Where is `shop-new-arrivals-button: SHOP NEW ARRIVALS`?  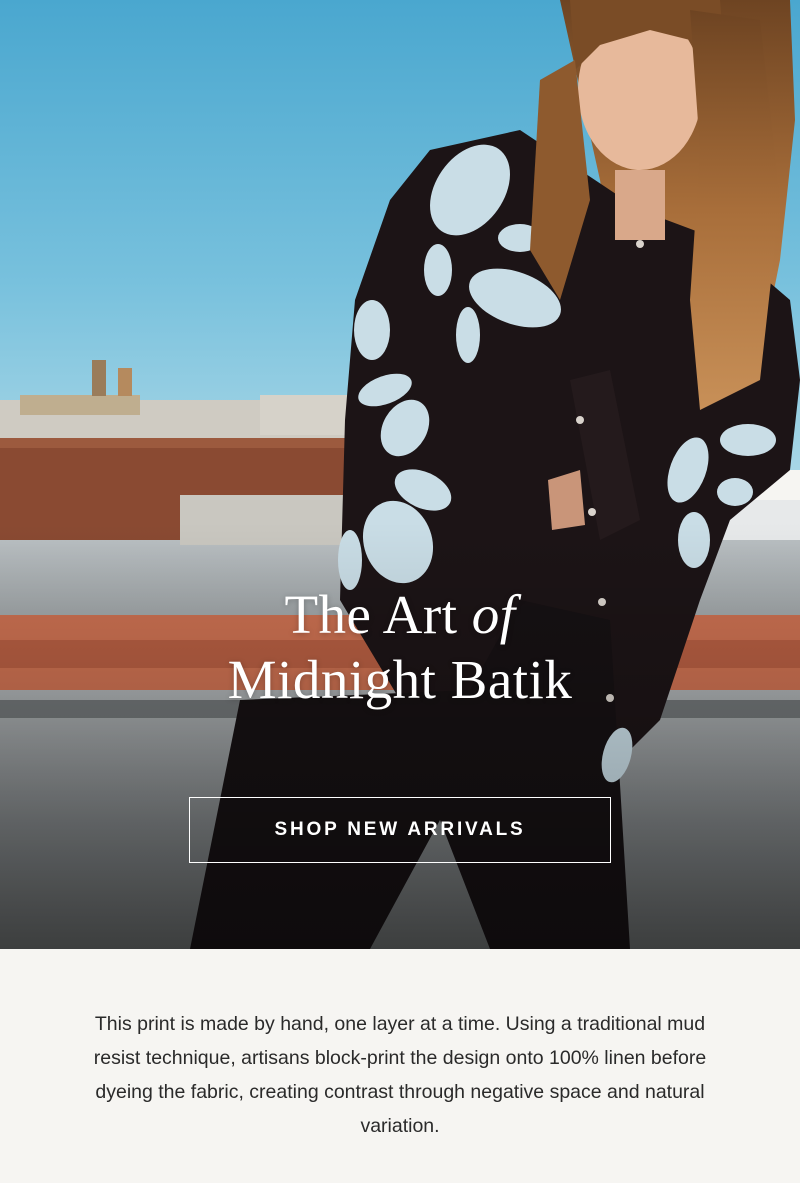
shop-new-arrivals-button: SHOP NEW ARRIVALS is located at coordinates (400, 830).